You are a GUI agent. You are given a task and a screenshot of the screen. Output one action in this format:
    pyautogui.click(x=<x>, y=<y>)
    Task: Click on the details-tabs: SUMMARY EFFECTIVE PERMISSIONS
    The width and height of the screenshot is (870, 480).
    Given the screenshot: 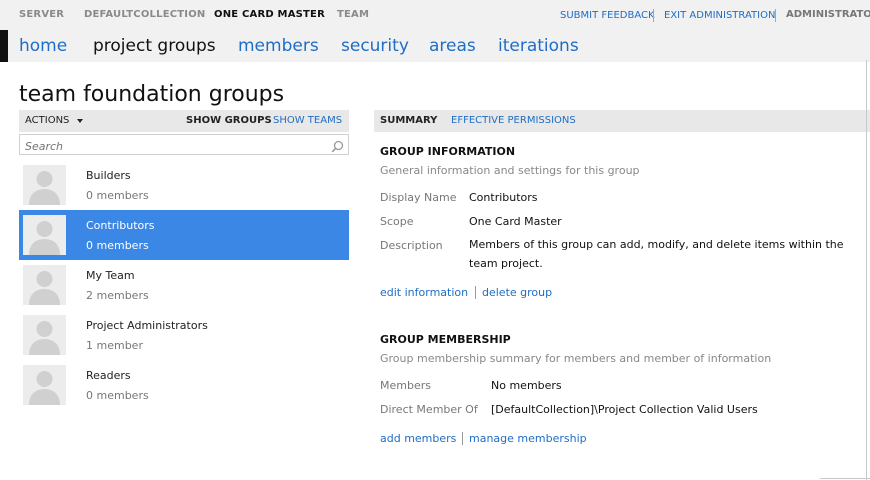 What is the action you would take?
    pyautogui.click(x=622, y=121)
    